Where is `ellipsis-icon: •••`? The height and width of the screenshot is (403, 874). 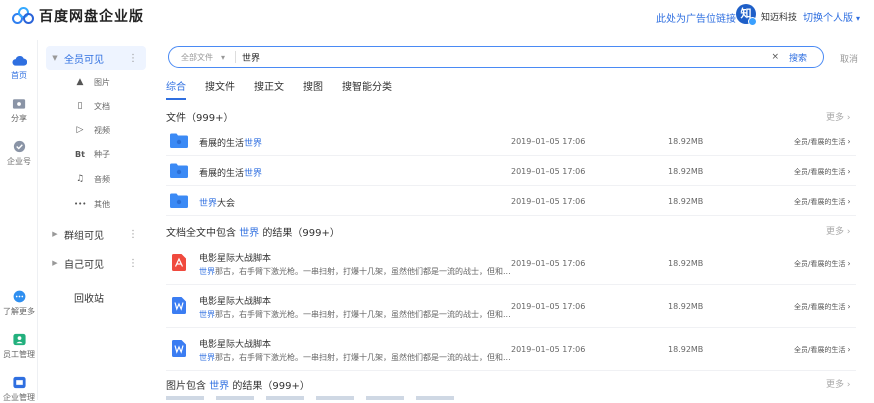
ellipsis-icon: ••• is located at coordinates (80, 204).